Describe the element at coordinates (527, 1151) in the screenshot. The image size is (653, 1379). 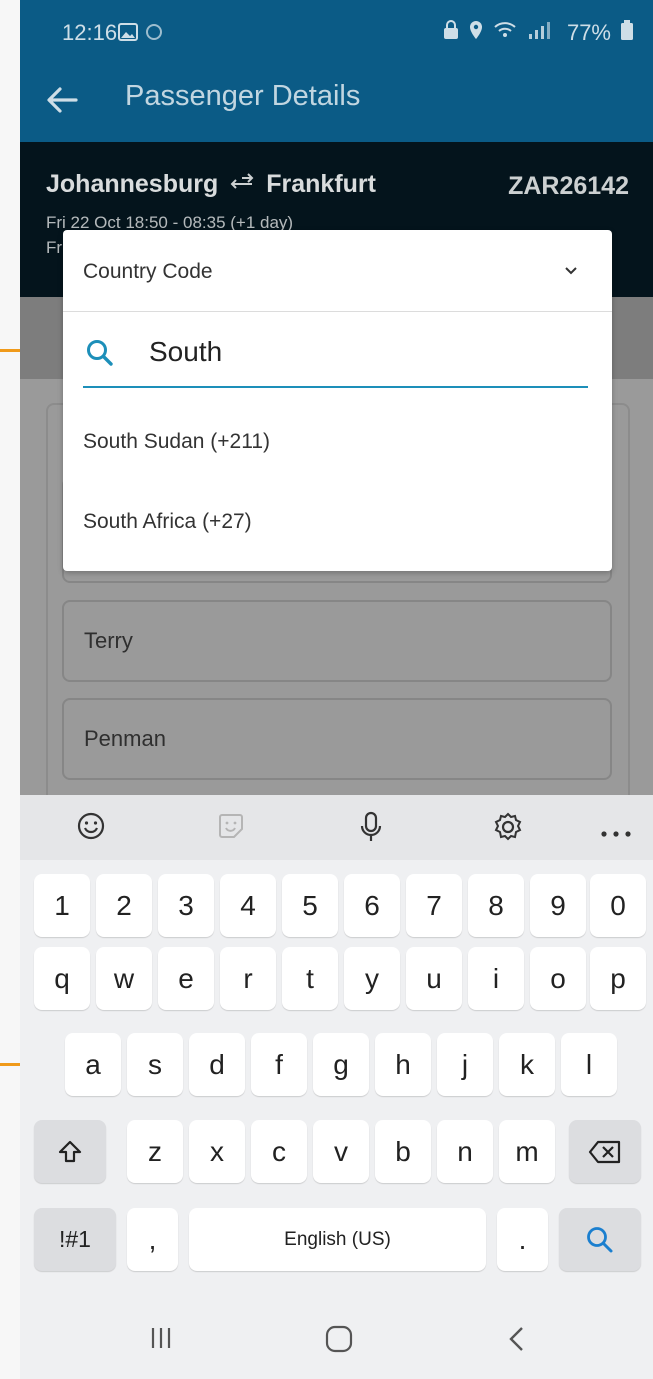
I see `key-m: m` at that location.